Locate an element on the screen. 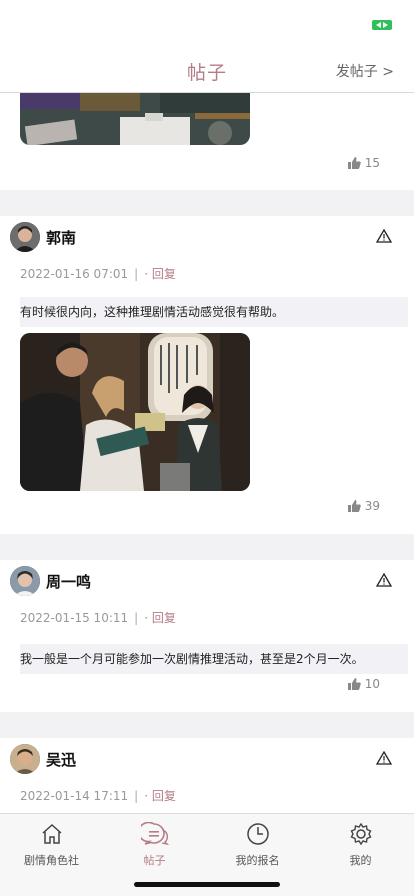  home-icon is located at coordinates (51, 833).